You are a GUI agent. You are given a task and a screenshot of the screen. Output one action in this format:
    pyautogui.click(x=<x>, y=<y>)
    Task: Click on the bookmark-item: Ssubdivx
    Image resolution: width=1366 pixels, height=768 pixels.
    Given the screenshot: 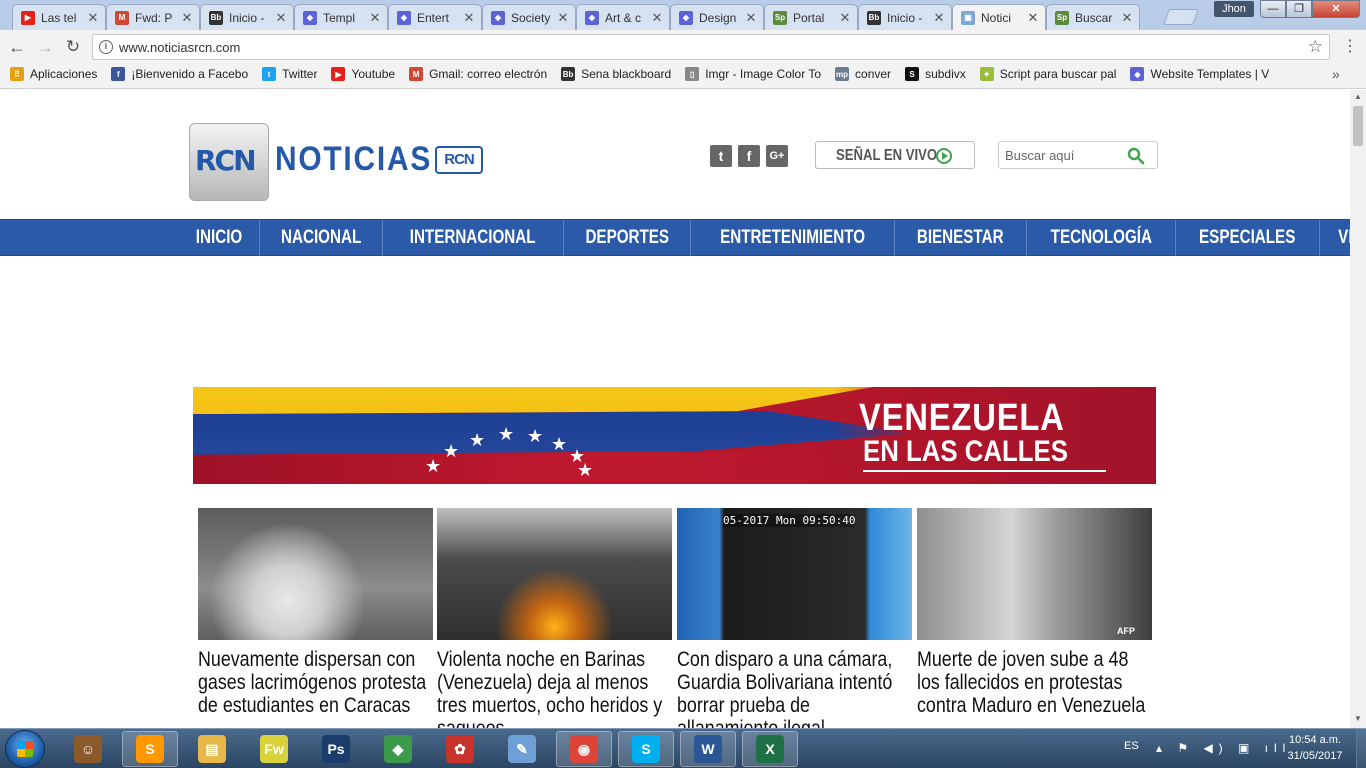 What is the action you would take?
    pyautogui.click(x=935, y=74)
    